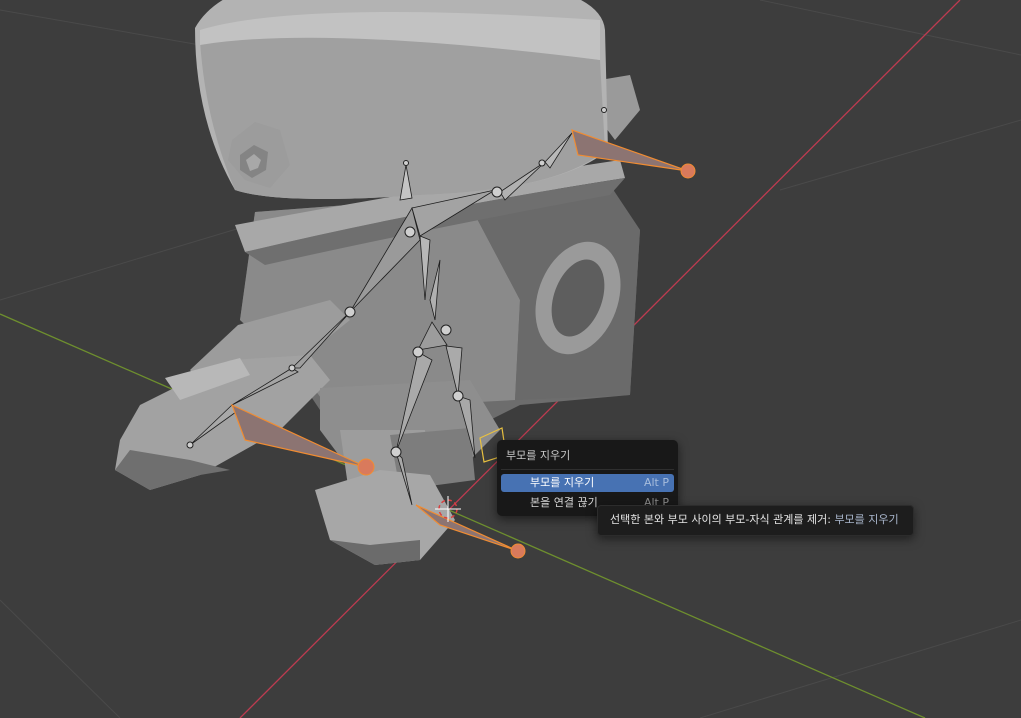 The height and width of the screenshot is (718, 1021). What do you see at coordinates (564, 502) in the screenshot?
I see `menu-item-label: 본을 연결 끊기` at bounding box center [564, 502].